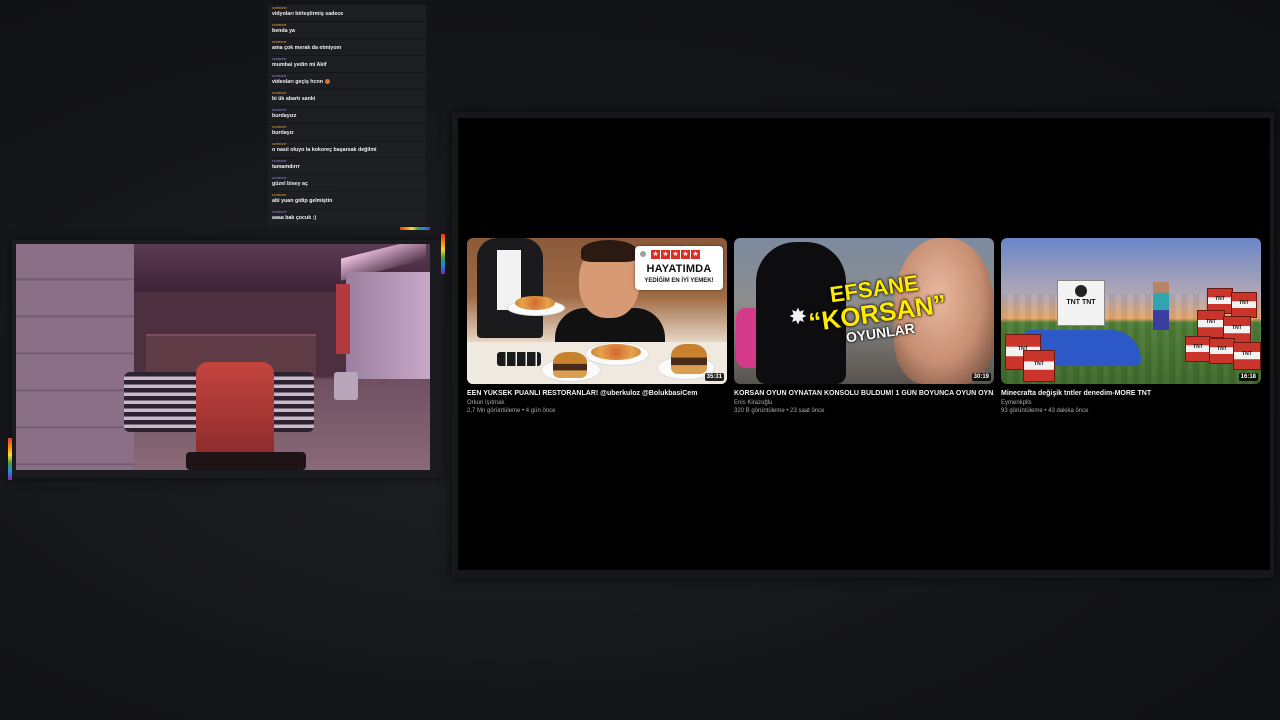 The height and width of the screenshot is (720, 1280). Describe the element at coordinates (327, 82) in the screenshot. I see `emoji-icon` at that location.